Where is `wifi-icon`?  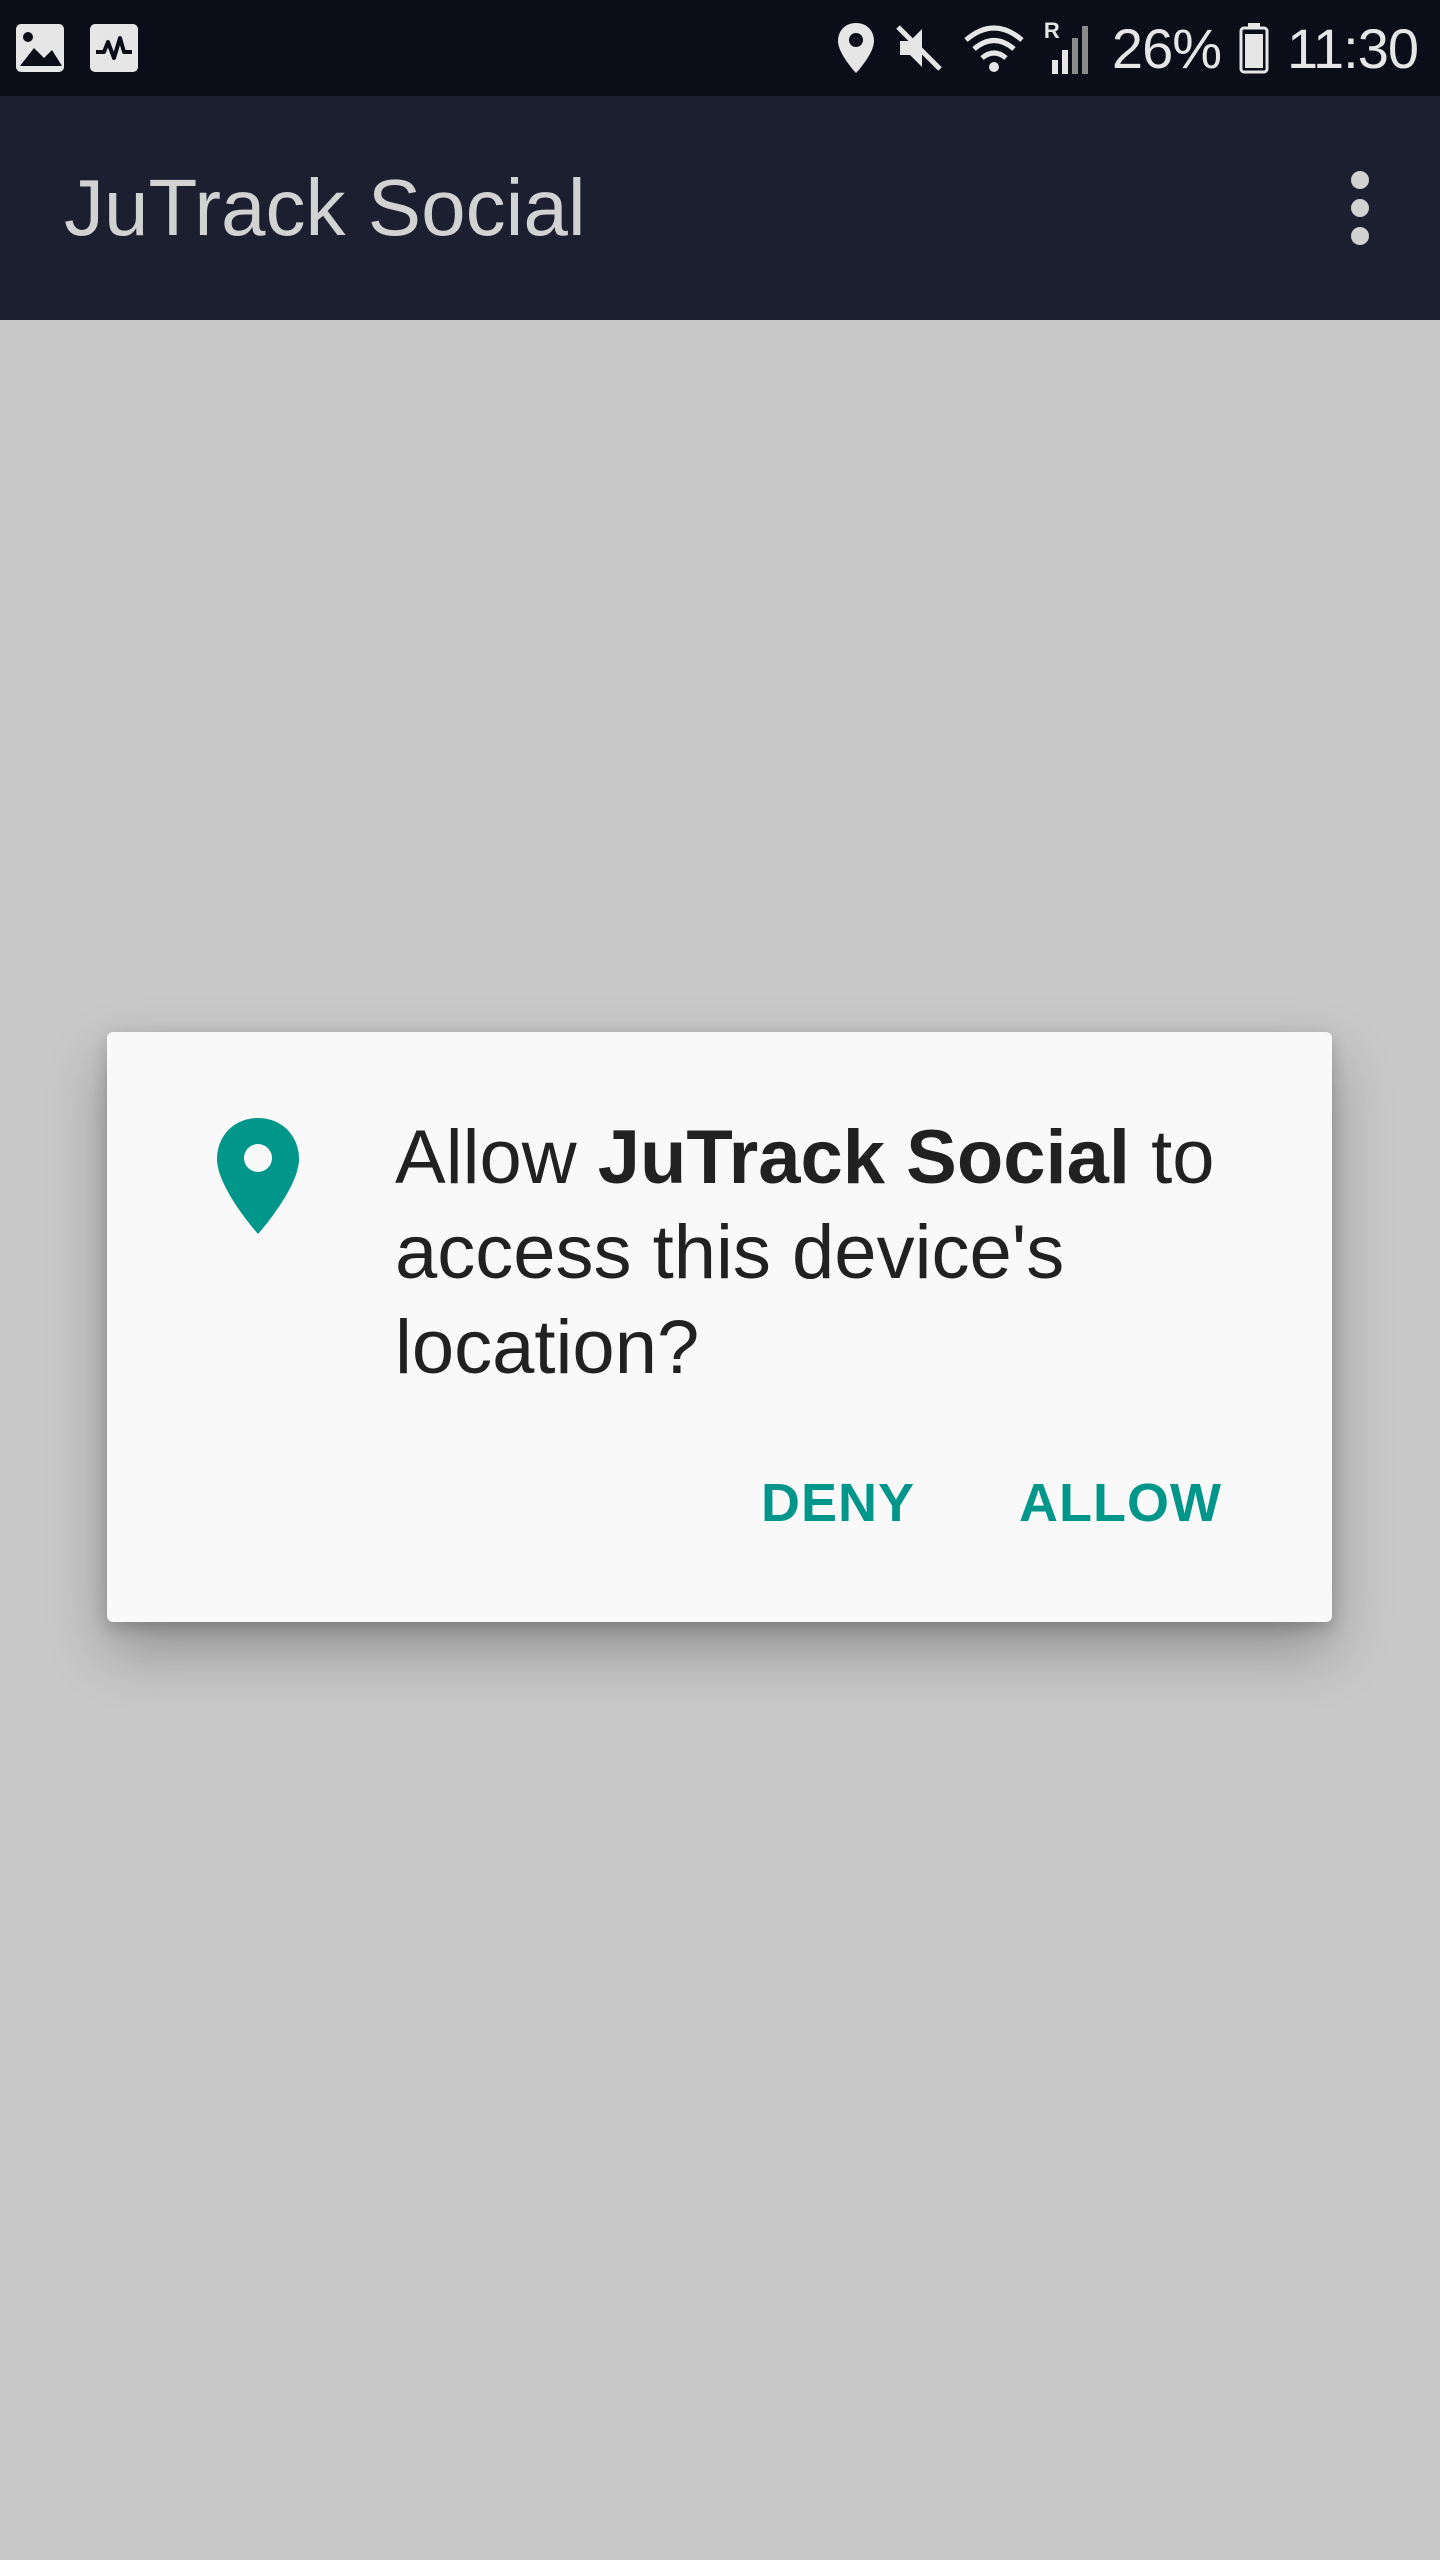
wifi-icon is located at coordinates (994, 48).